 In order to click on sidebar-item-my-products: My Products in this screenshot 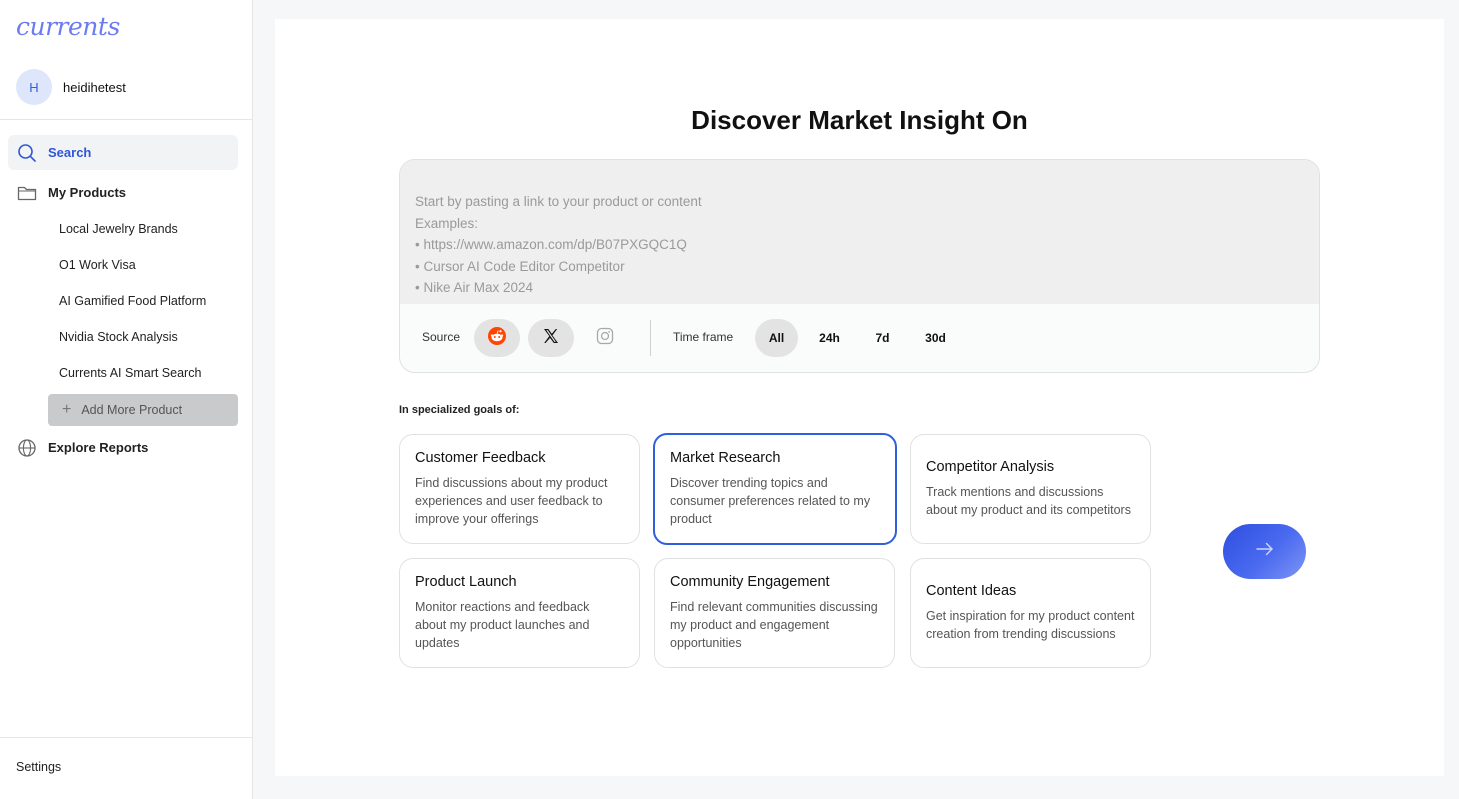, I will do `click(123, 192)`.